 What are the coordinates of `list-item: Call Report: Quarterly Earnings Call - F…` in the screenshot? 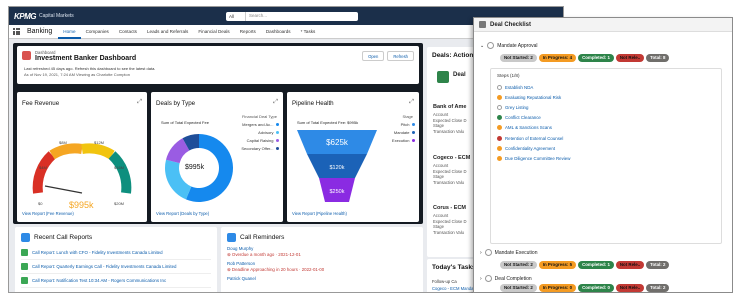 It's located at (116, 267).